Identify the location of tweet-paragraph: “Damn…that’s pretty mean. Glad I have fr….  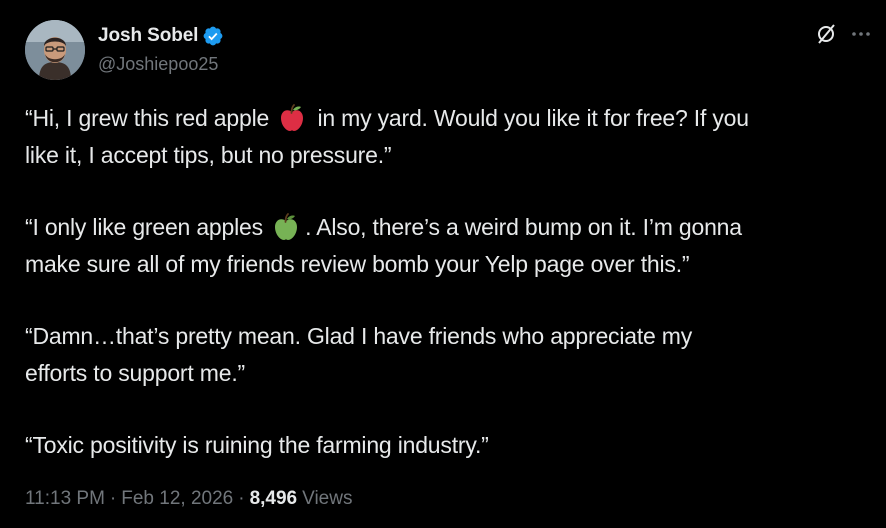
(447, 355).